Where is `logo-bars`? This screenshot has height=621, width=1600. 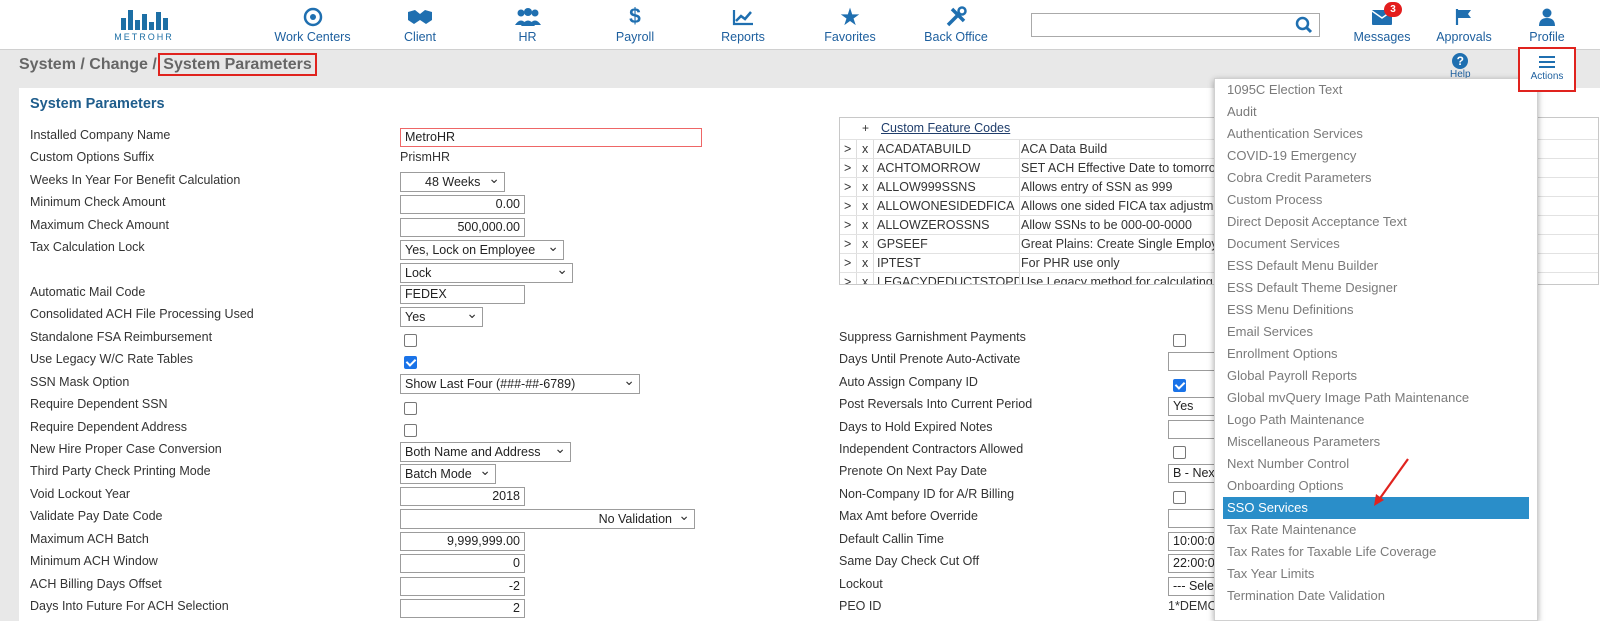 logo-bars is located at coordinates (144, 18).